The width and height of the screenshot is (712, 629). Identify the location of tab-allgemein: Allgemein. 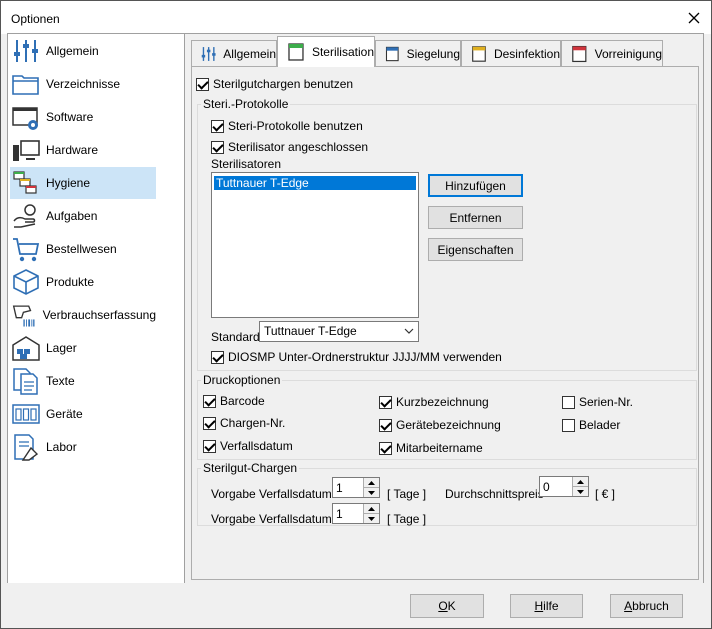
(234, 53).